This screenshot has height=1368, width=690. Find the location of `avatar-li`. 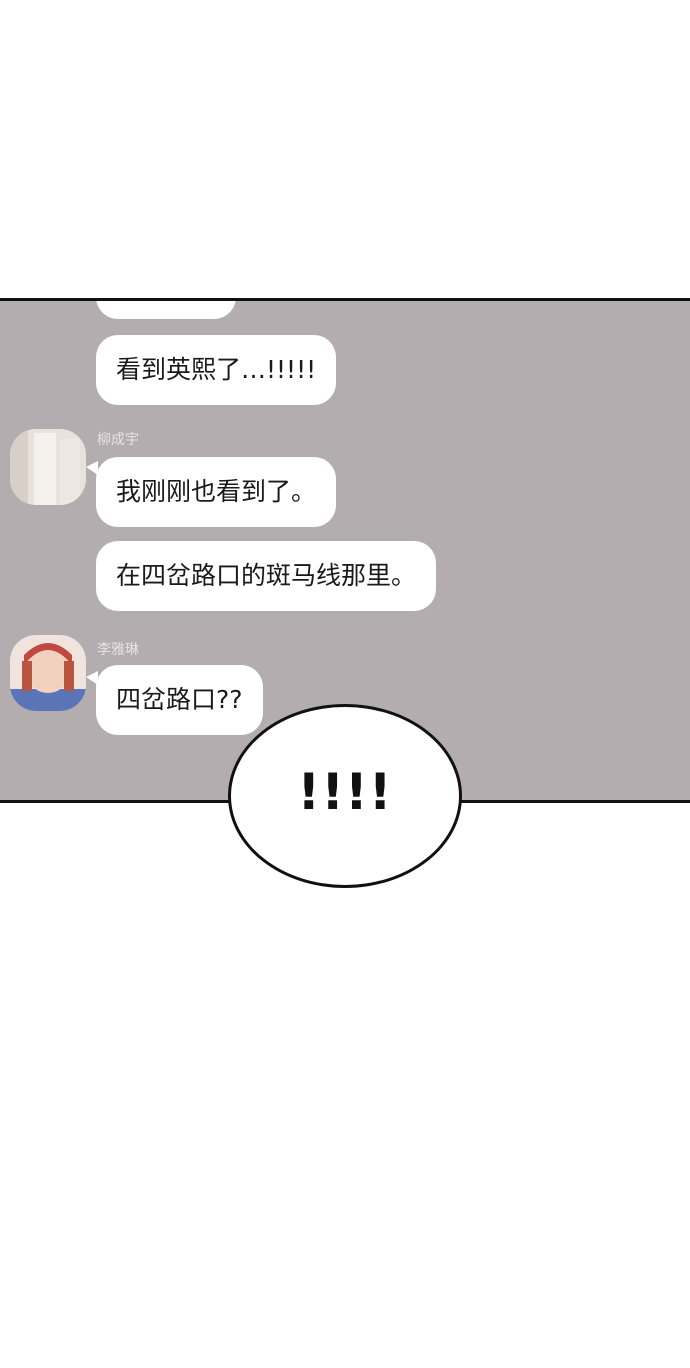

avatar-li is located at coordinates (48, 673).